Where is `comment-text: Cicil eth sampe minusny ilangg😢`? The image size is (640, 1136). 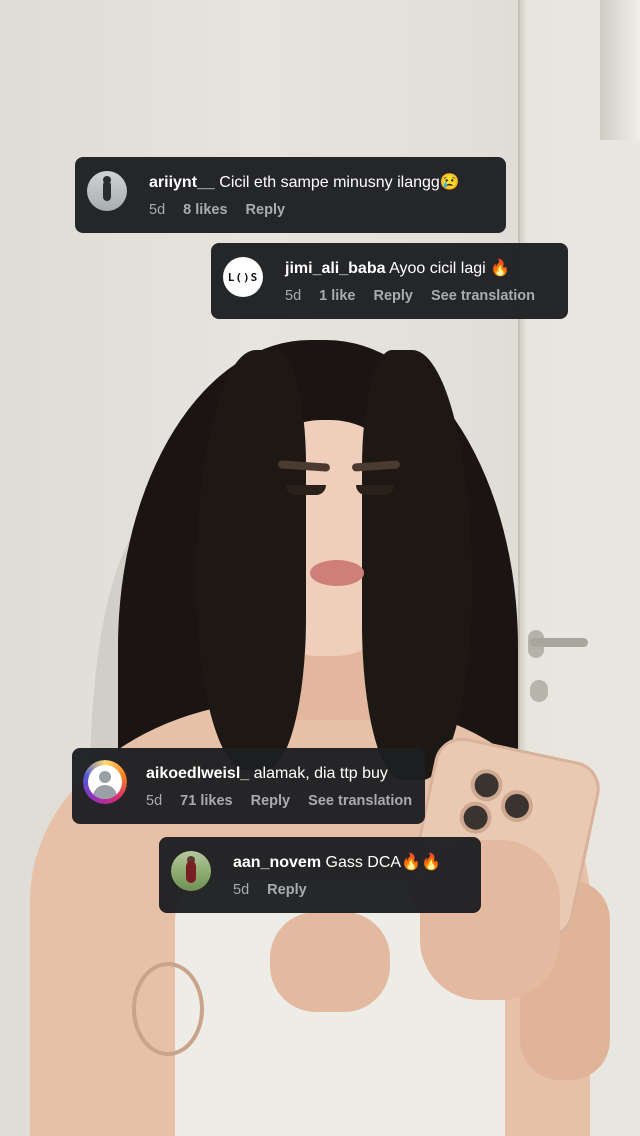
comment-text: Cicil eth sampe minusny ilangg😢 is located at coordinates (339, 182).